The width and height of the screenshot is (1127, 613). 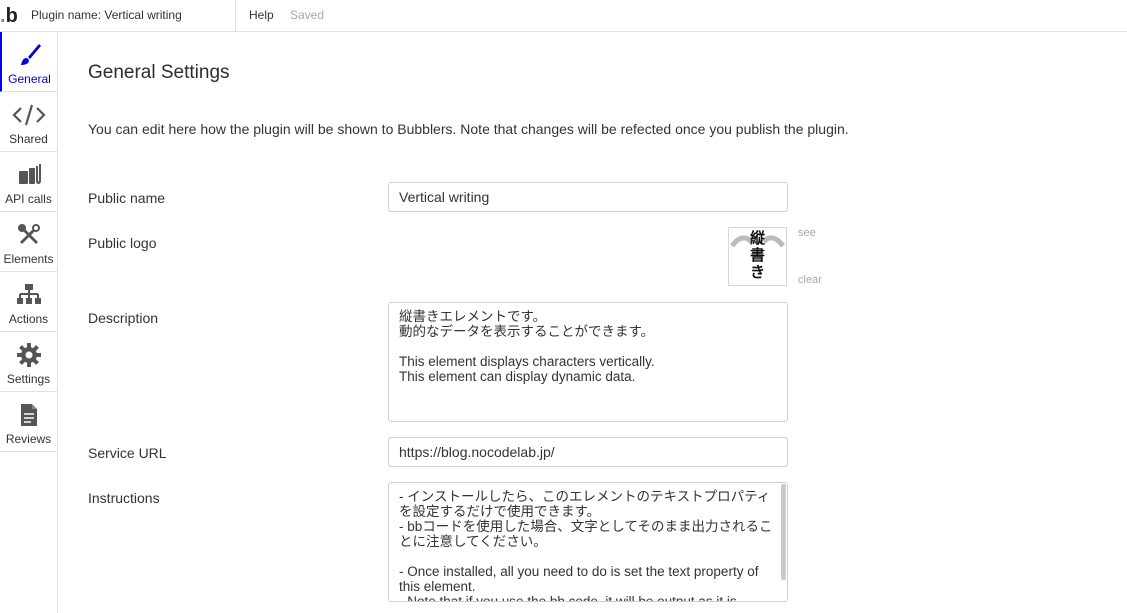 I want to click on document-icon, so click(x=28, y=415).